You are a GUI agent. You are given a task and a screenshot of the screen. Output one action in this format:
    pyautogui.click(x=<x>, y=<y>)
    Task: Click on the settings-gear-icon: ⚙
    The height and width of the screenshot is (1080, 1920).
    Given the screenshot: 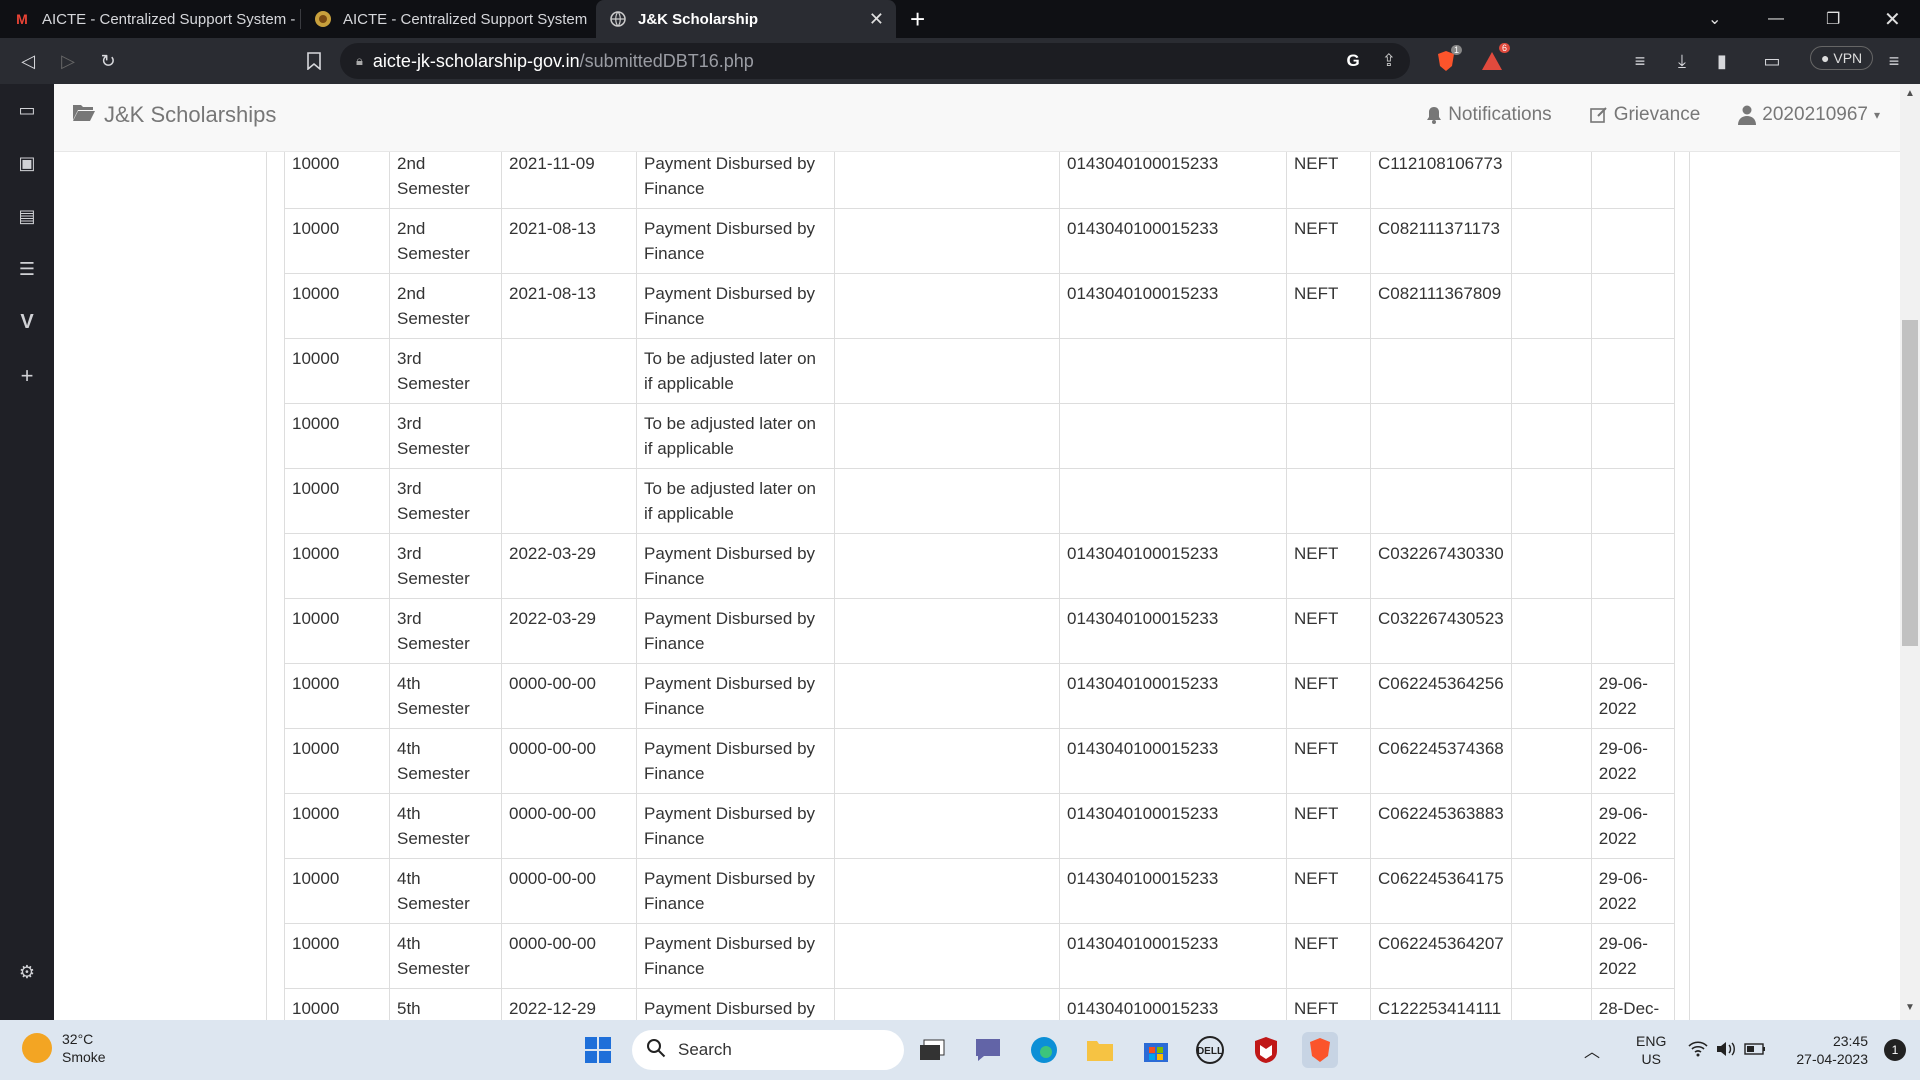 What is the action you would take?
    pyautogui.click(x=27, y=972)
    